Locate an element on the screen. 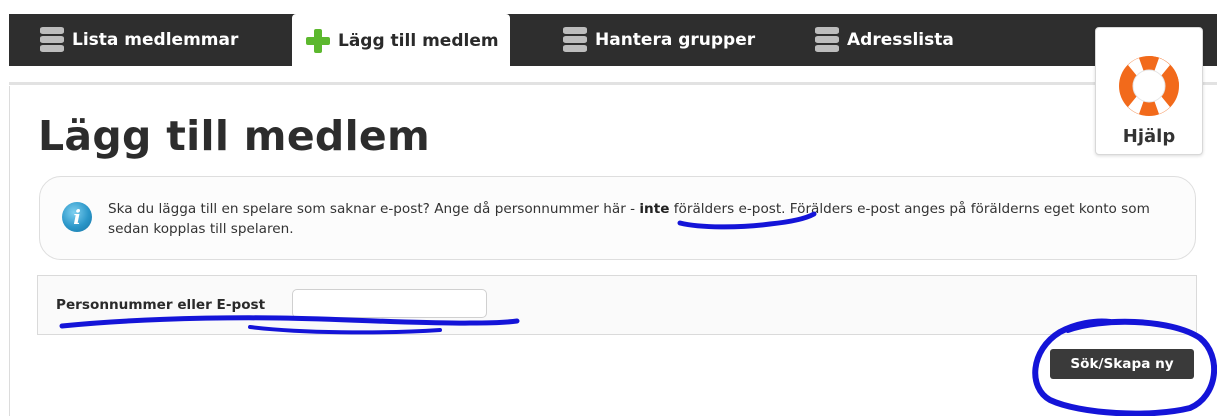  plus-icon is located at coordinates (318, 41).